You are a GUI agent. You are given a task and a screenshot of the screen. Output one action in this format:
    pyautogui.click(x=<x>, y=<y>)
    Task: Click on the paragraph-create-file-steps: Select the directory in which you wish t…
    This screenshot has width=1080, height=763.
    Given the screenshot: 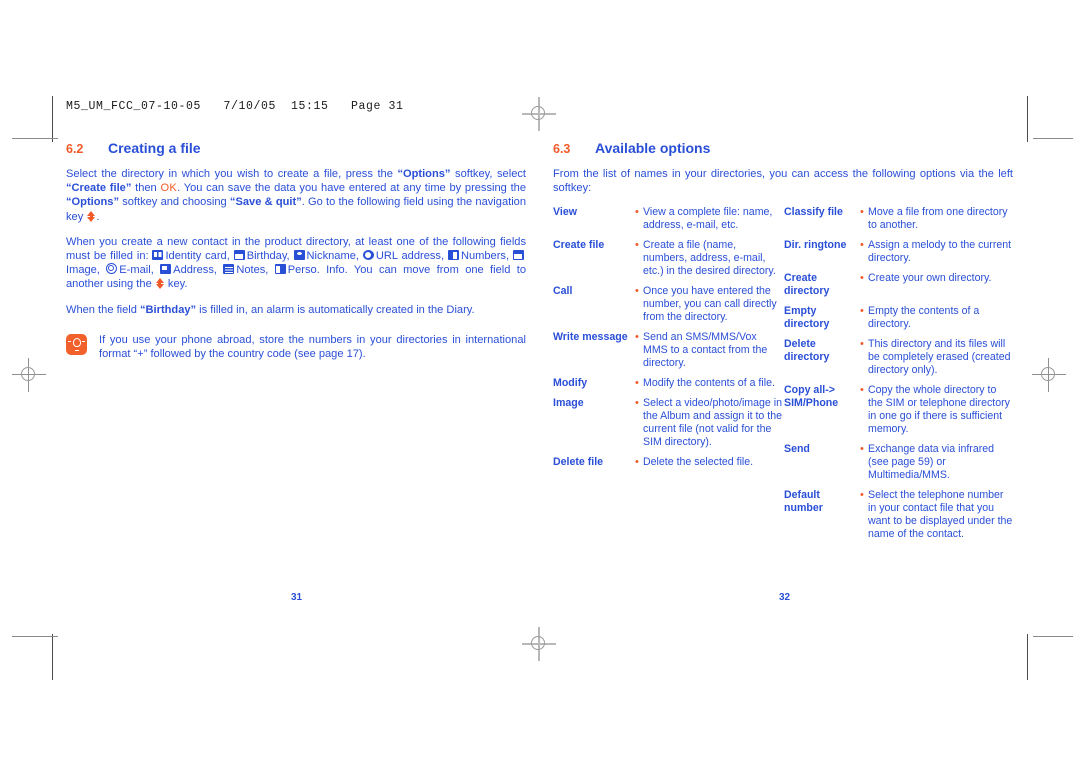 What is the action you would take?
    pyautogui.click(x=296, y=195)
    